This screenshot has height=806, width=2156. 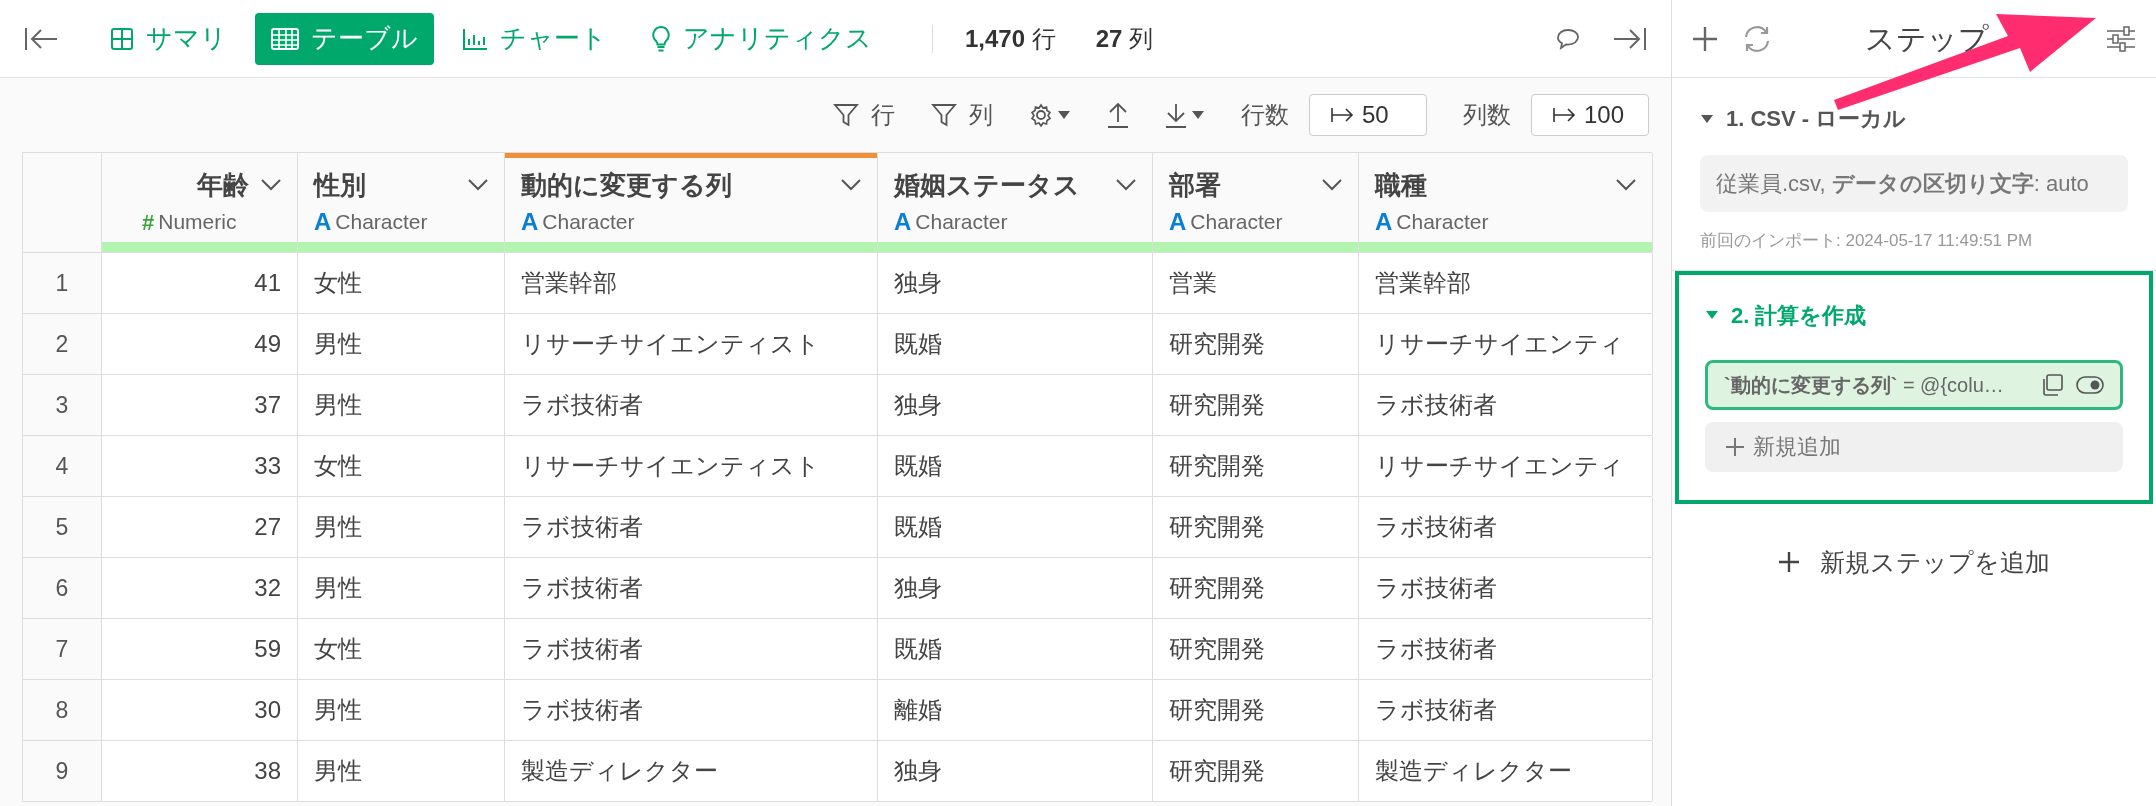 What do you see at coordinates (475, 38) in the screenshot?
I see `bar-chart-icon` at bounding box center [475, 38].